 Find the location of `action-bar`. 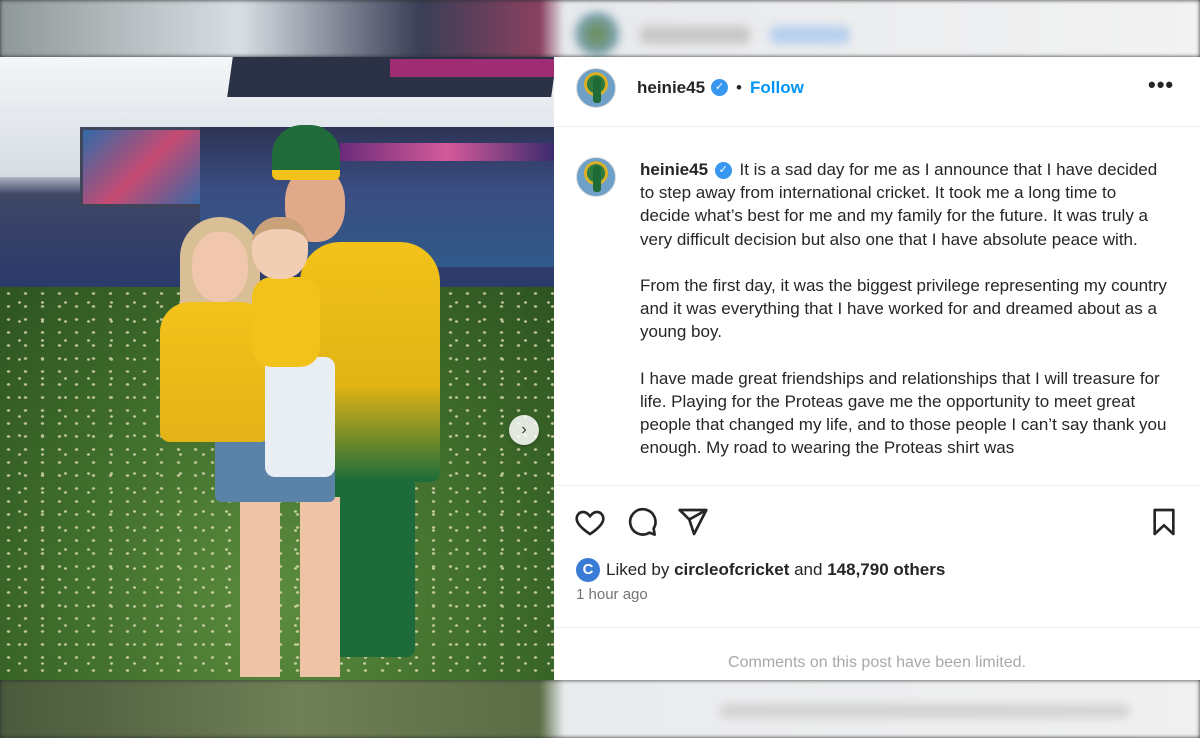

action-bar is located at coordinates (877, 520).